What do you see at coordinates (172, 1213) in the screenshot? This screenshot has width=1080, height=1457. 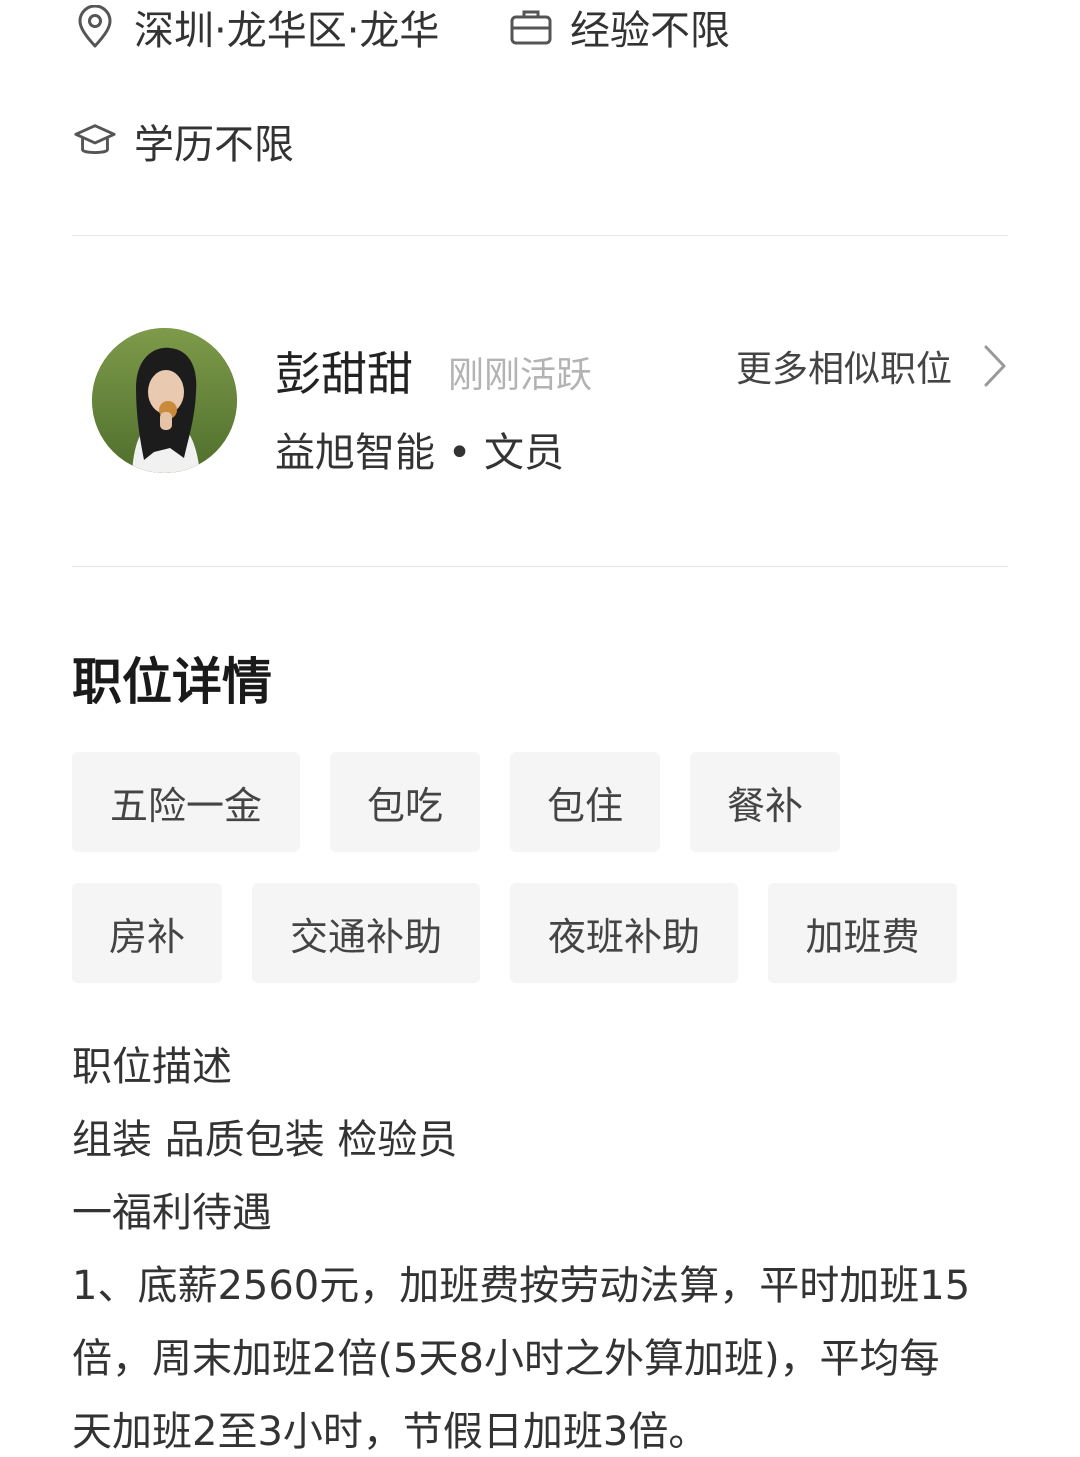 I see `description-line: 一福利待遇` at bounding box center [172, 1213].